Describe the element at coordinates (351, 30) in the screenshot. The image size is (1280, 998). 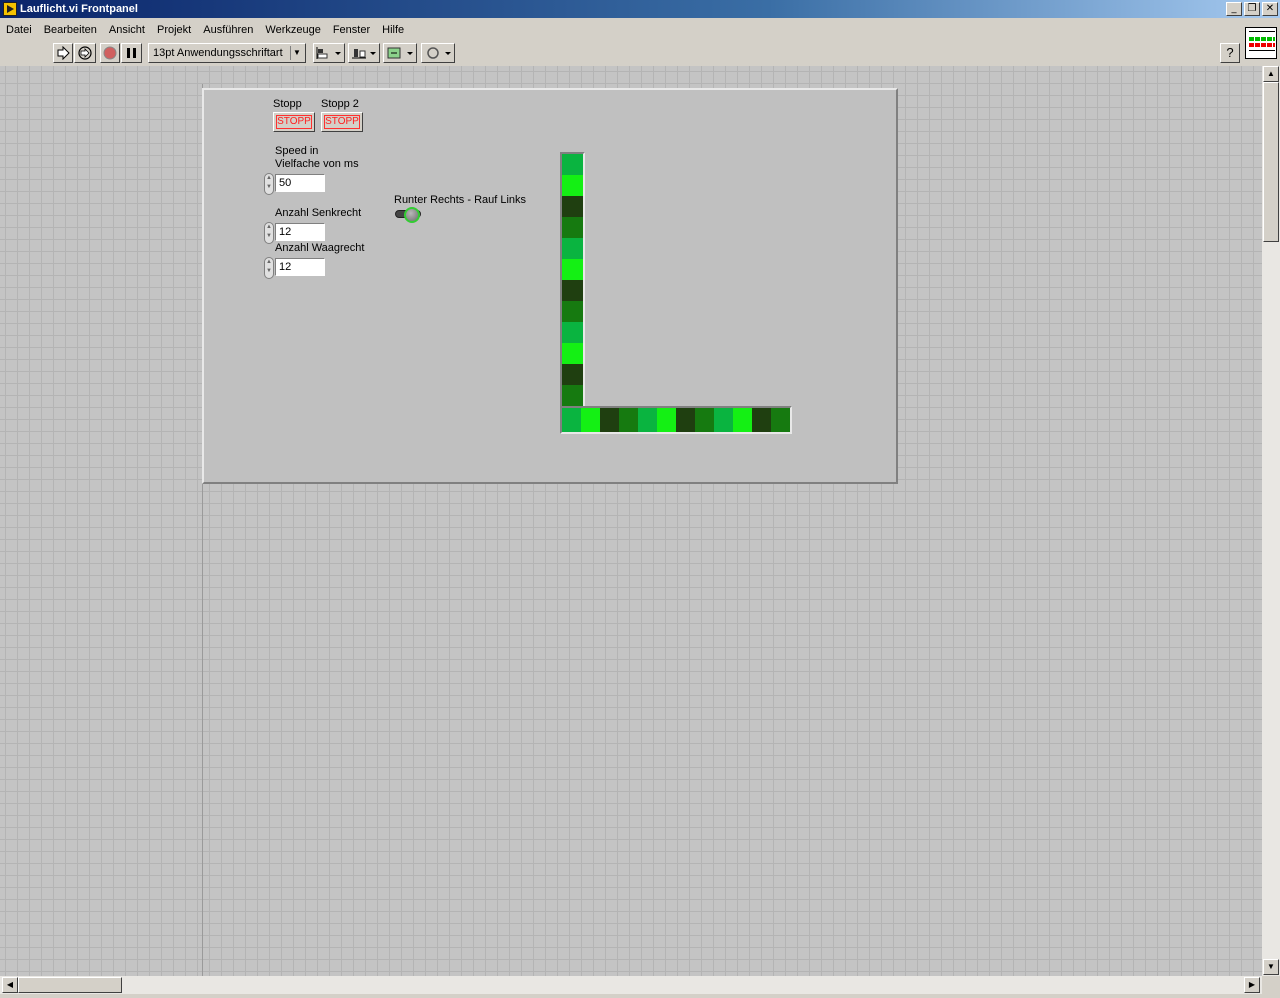
I see `menu-fenster: Fenster` at that location.